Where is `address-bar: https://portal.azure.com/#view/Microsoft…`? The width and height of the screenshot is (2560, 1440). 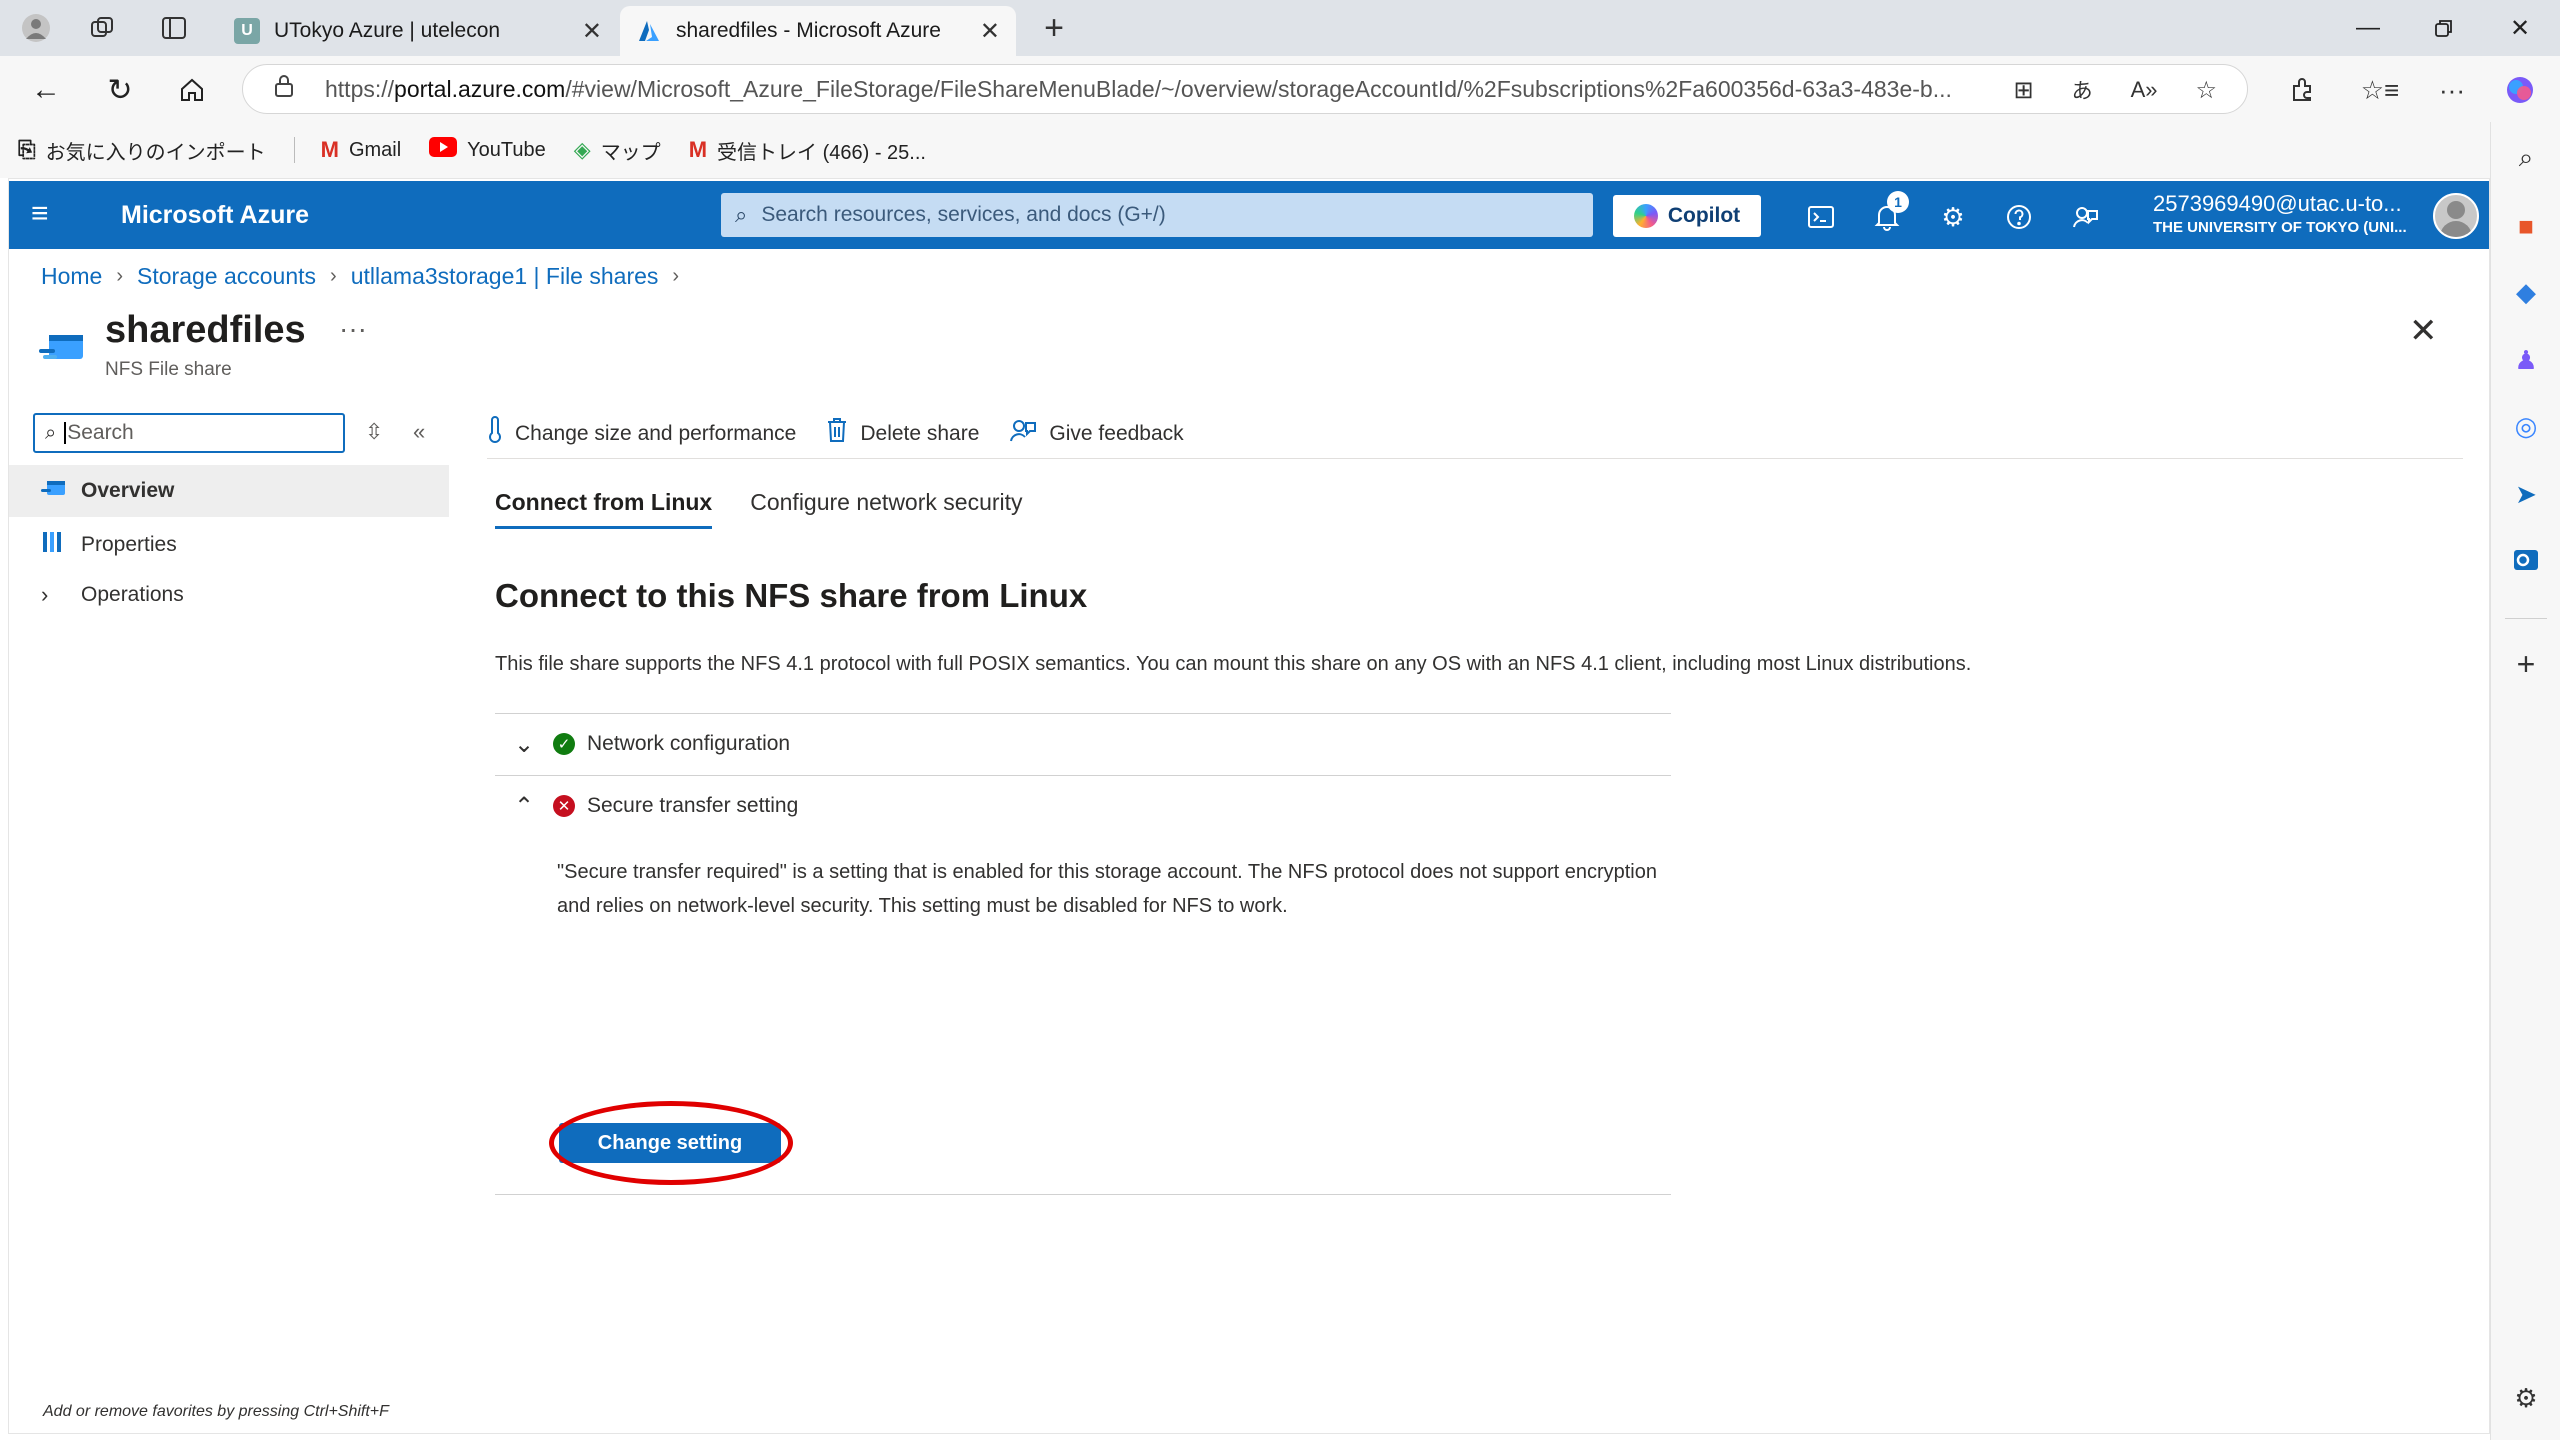 address-bar: https://portal.azure.com/#view/Microsoft… is located at coordinates (1245, 89).